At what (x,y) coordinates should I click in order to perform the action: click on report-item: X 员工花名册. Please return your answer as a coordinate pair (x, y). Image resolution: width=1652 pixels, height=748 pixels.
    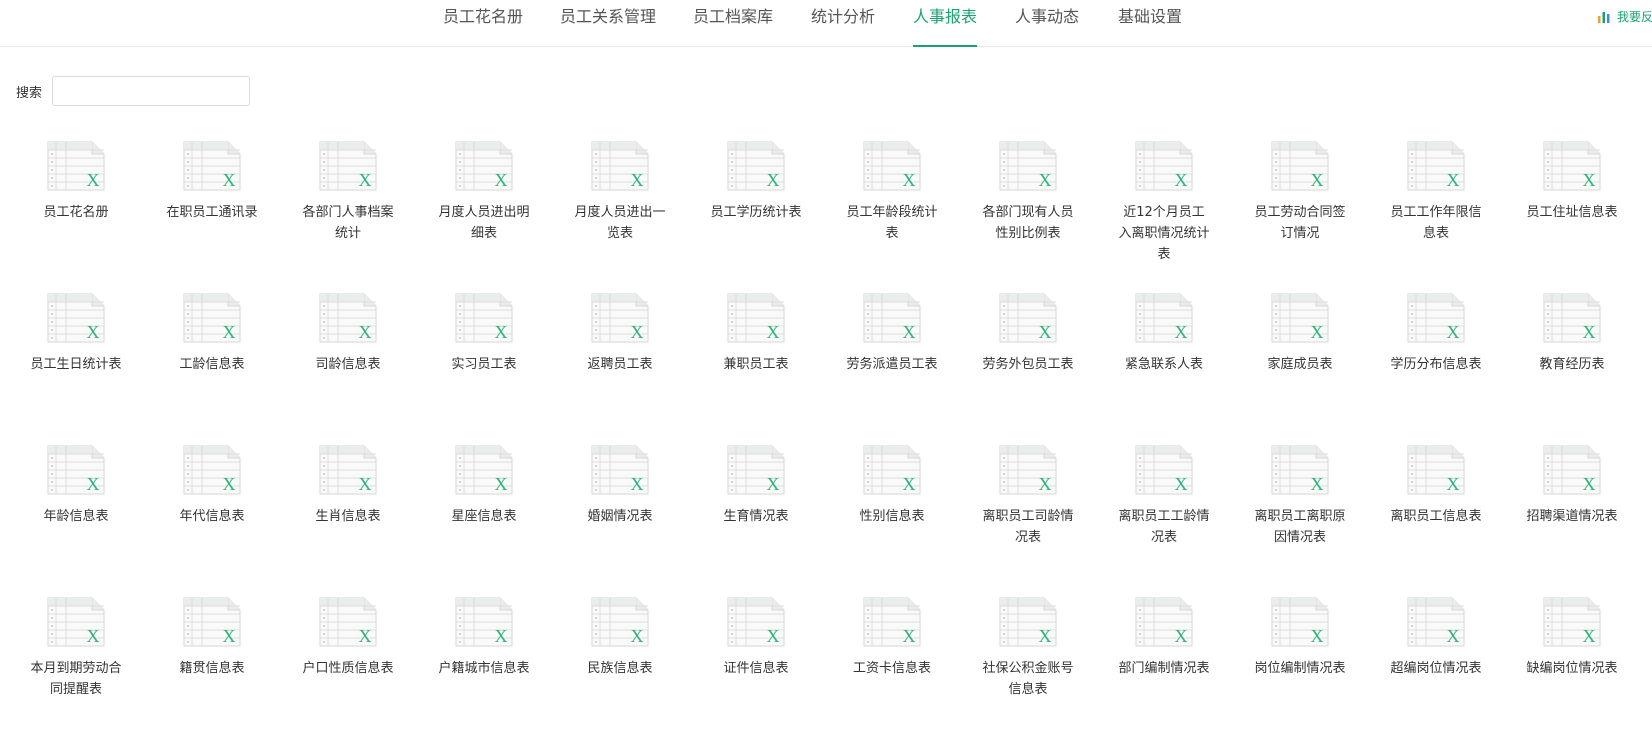
    Looking at the image, I should click on (76, 216).